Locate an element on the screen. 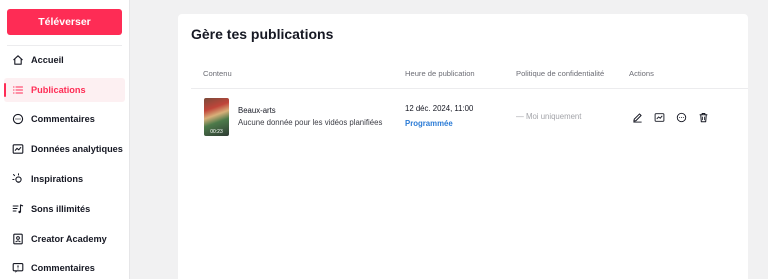 This screenshot has height=279, width=768. lightbulb-icon is located at coordinates (18, 179).